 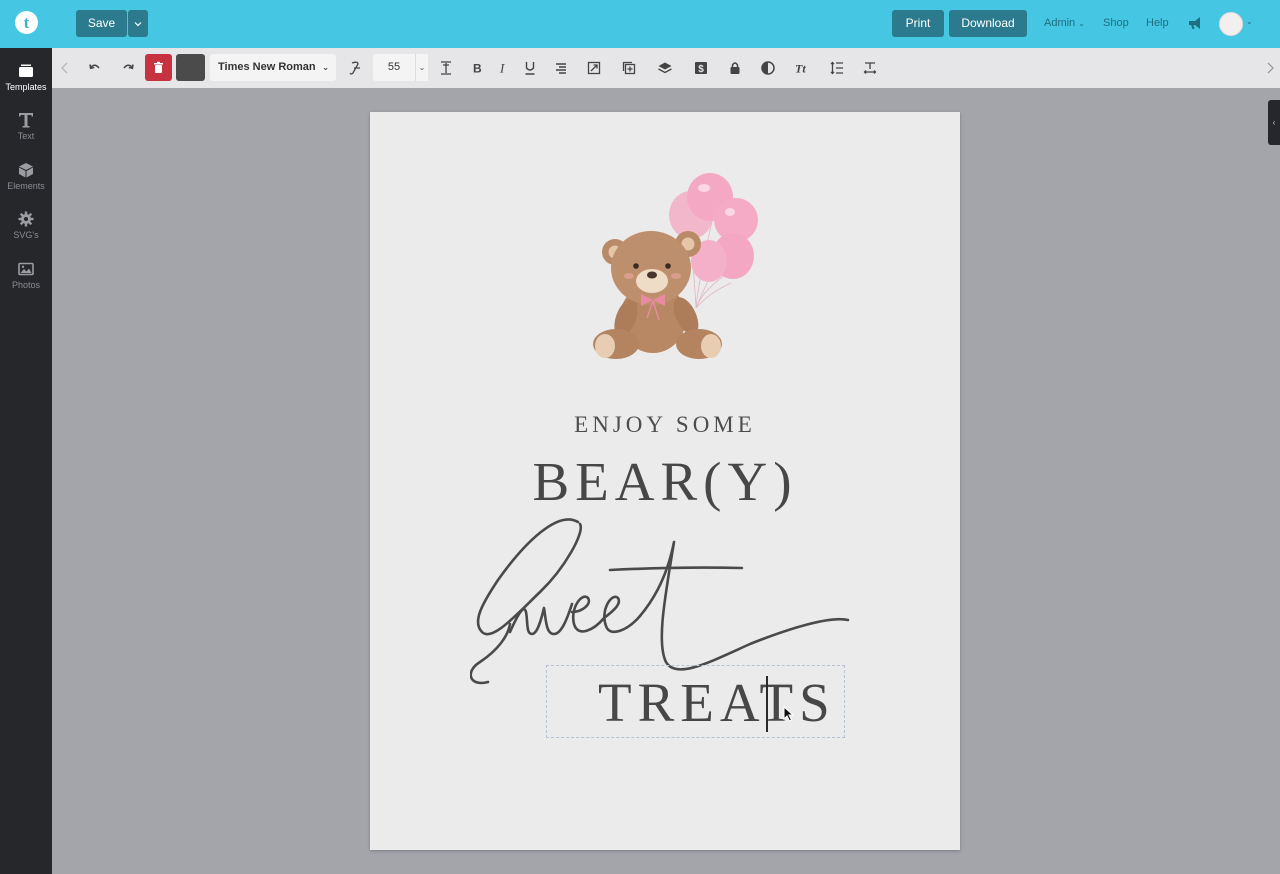 What do you see at coordinates (594, 68) in the screenshot?
I see `resize-icon` at bounding box center [594, 68].